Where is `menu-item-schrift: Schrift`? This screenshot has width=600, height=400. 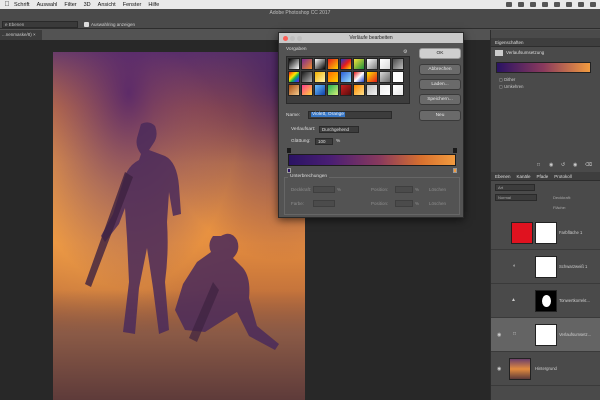
menu-item-schrift: Schrift is located at coordinates (22, 5).